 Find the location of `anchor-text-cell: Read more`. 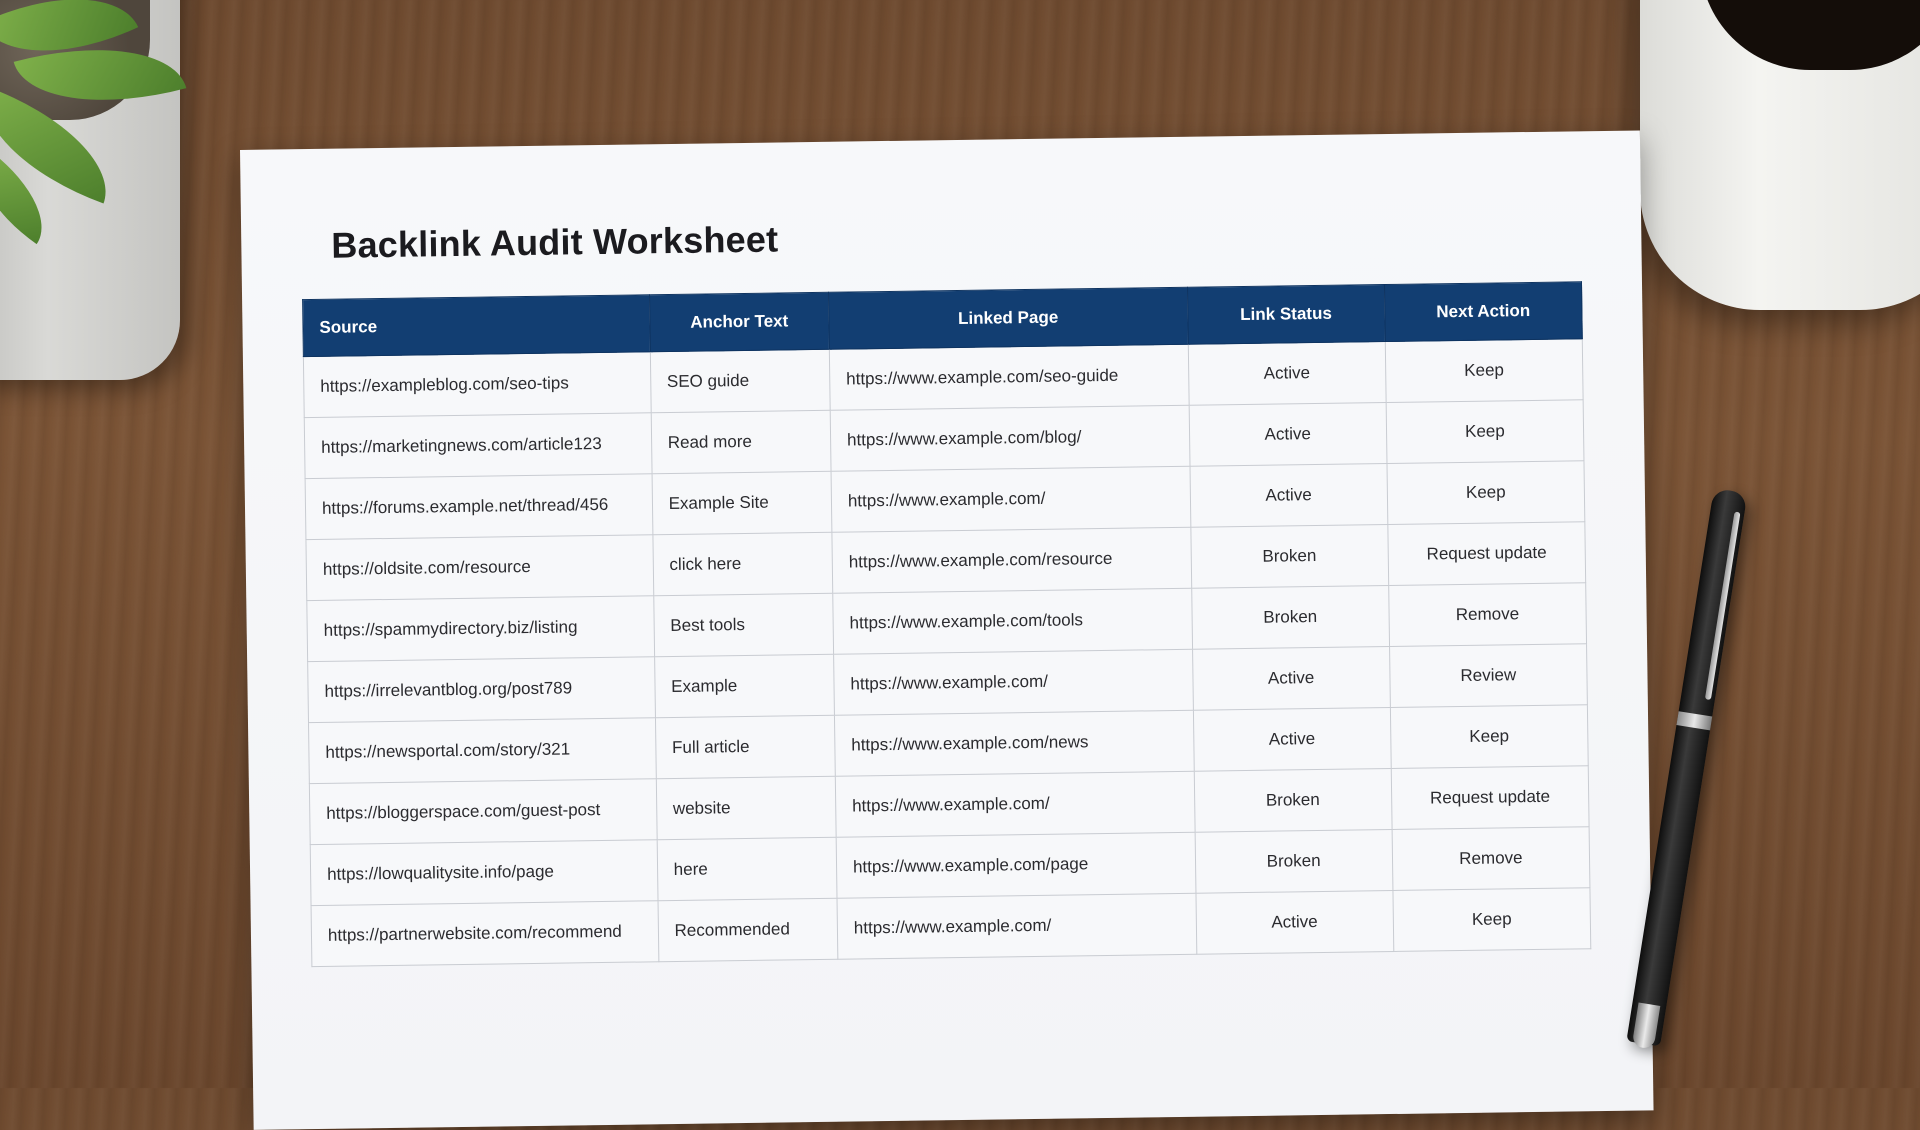

anchor-text-cell: Read more is located at coordinates (740, 442).